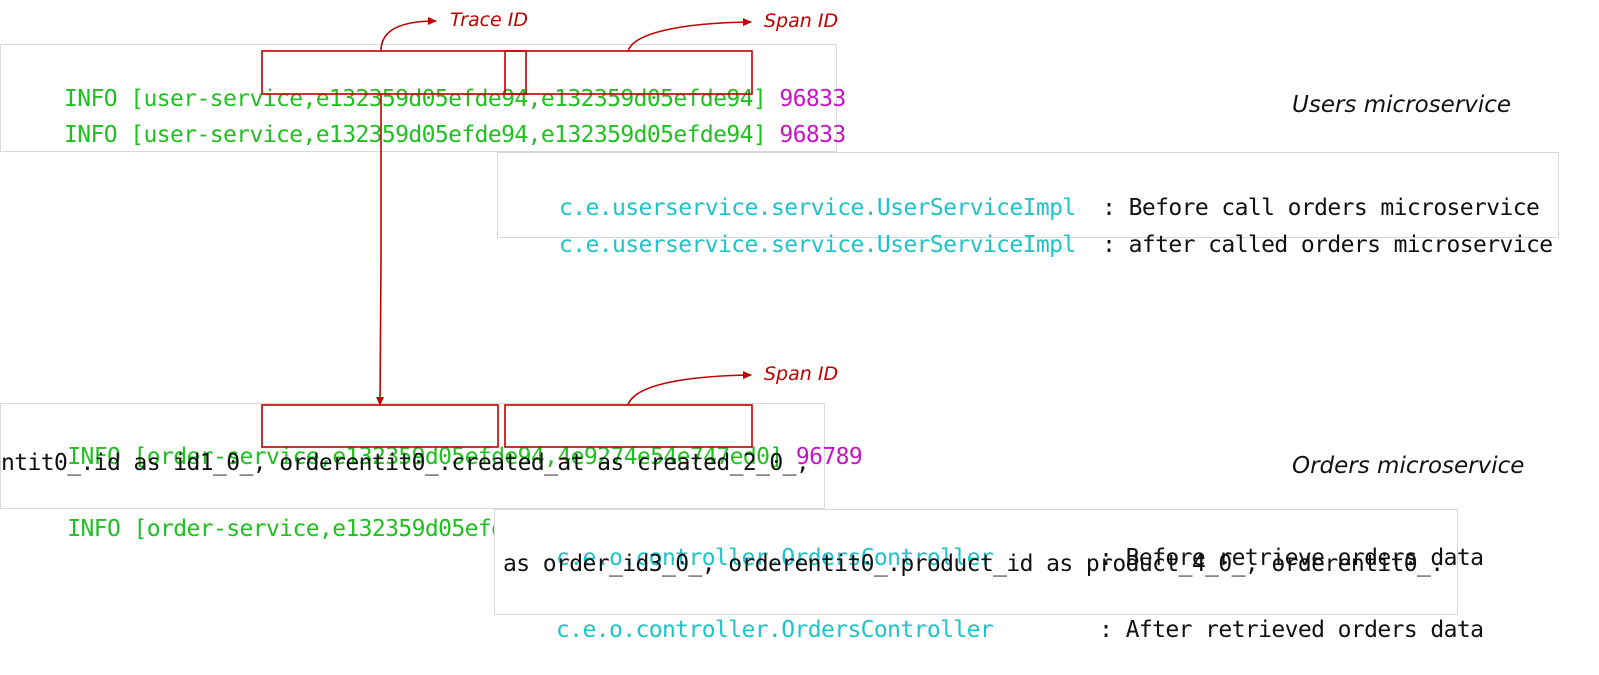 The height and width of the screenshot is (675, 1599). I want to click on span-id-arrow-bottom, so click(689, 388).